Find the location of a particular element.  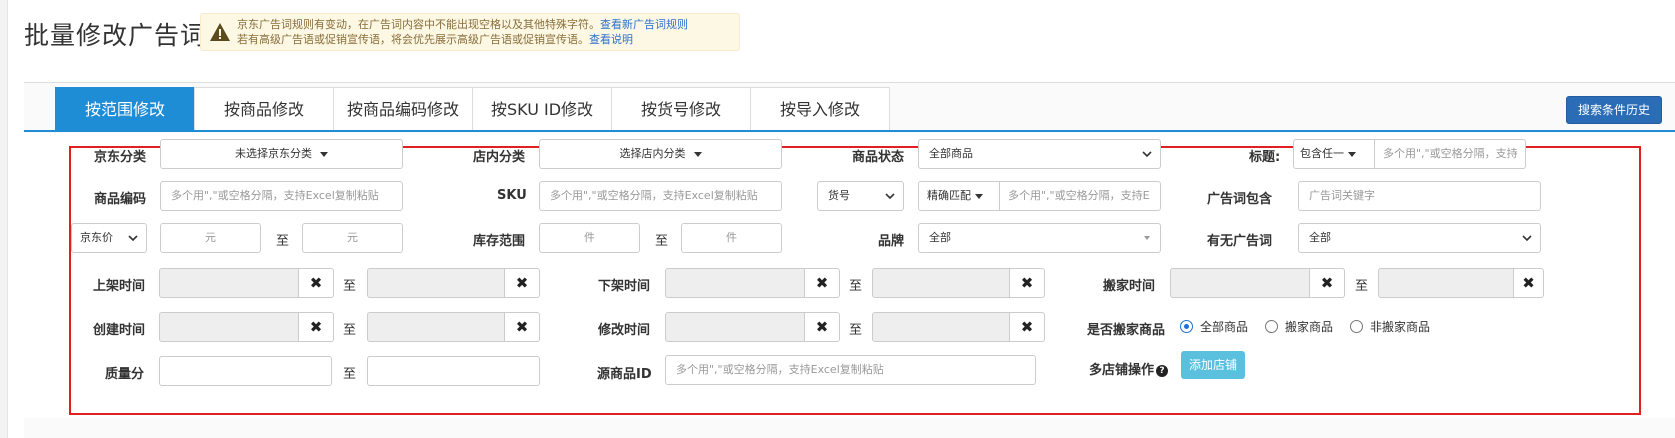

has-ad-word-value: 全部 is located at coordinates (1320, 237).